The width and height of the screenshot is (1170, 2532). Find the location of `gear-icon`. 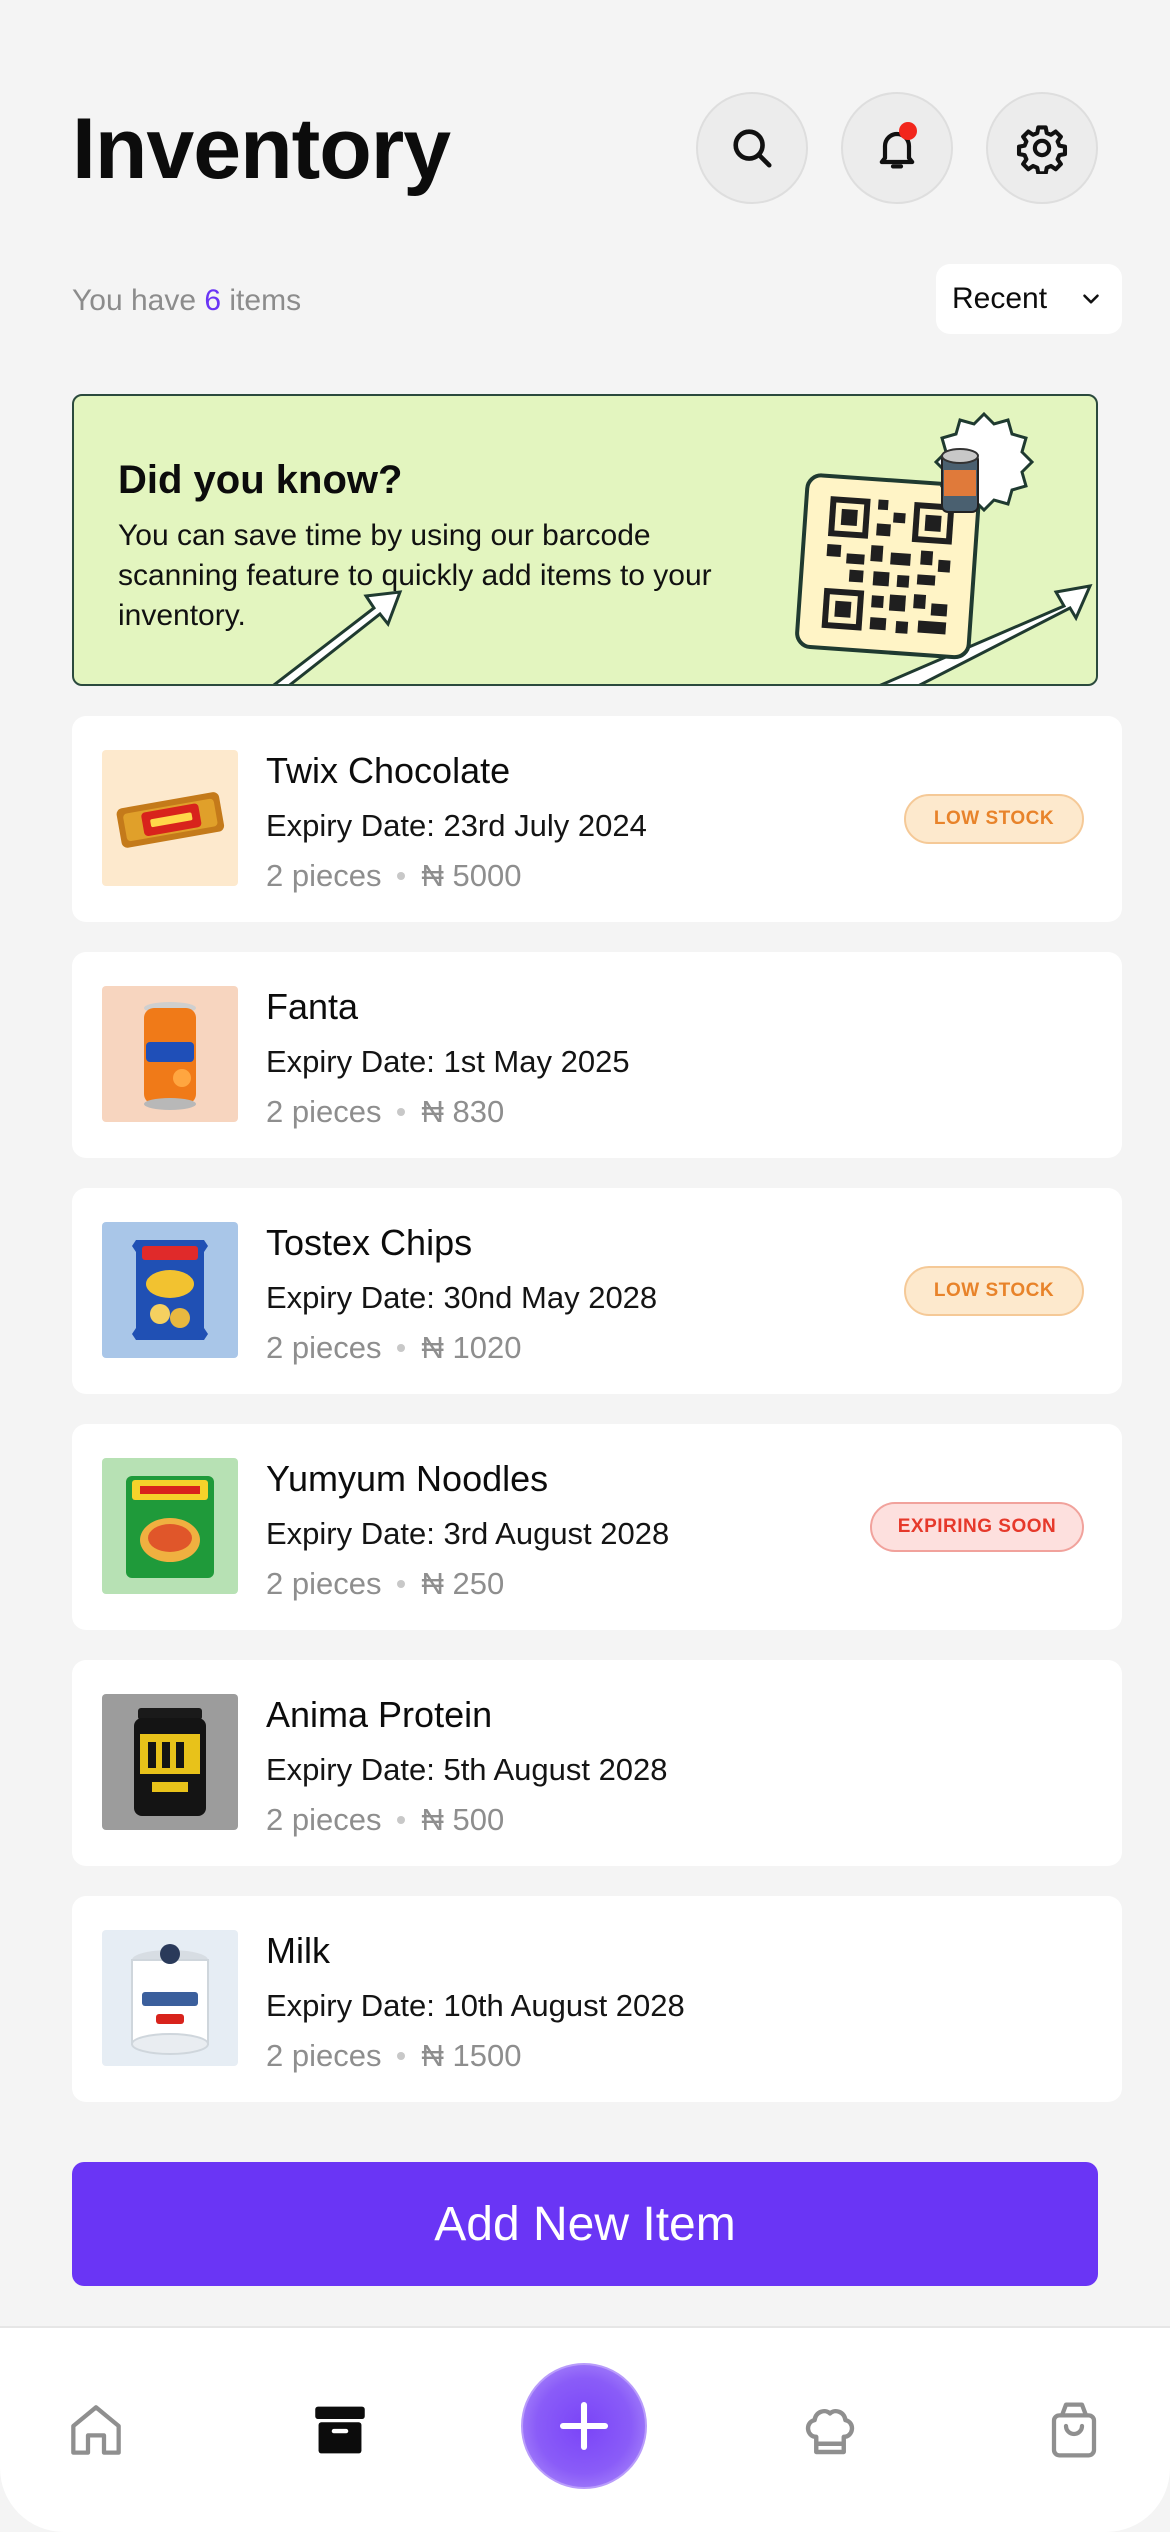

gear-icon is located at coordinates (1042, 149).